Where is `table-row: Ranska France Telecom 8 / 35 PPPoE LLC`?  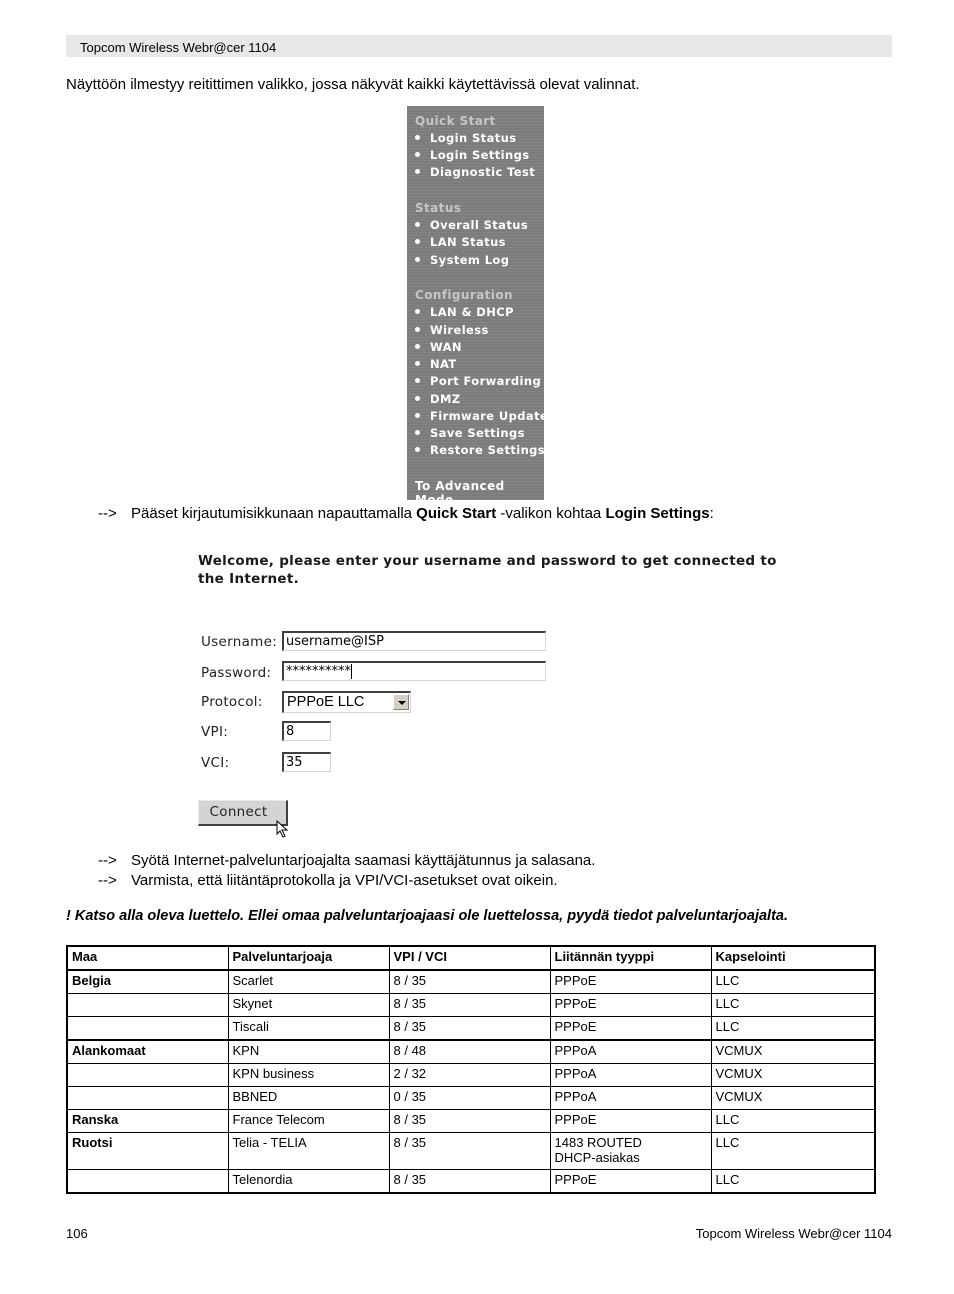 table-row: Ranska France Telecom 8 / 35 PPPoE LLC is located at coordinates (471, 1121).